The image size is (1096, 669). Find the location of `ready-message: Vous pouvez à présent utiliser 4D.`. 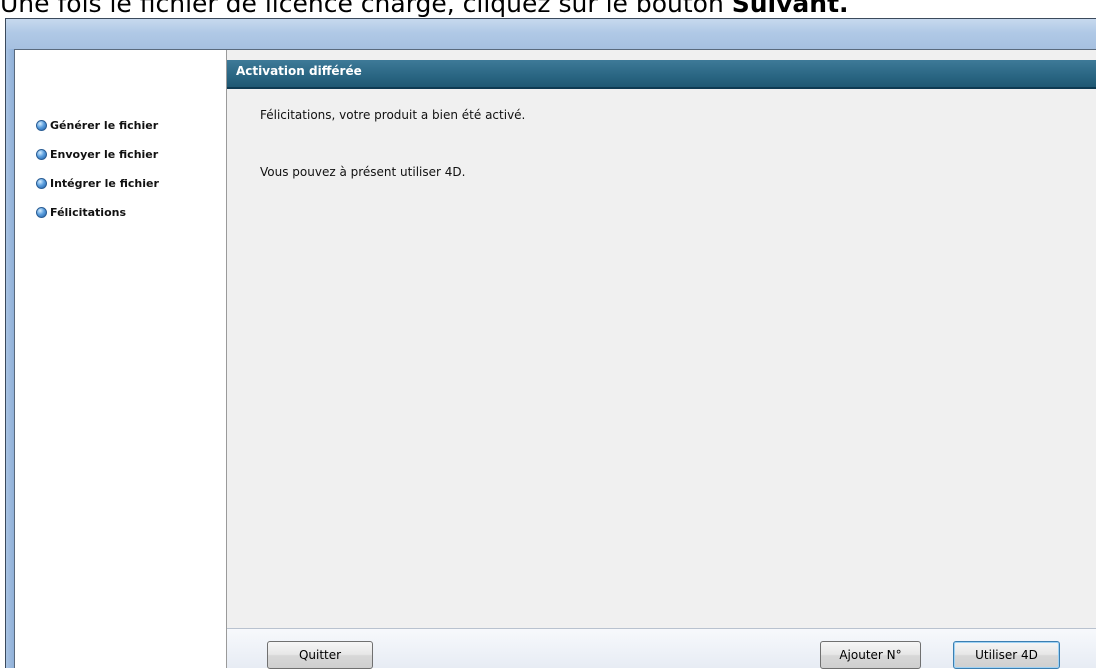

ready-message: Vous pouvez à présent utiliser 4D. is located at coordinates (363, 172).